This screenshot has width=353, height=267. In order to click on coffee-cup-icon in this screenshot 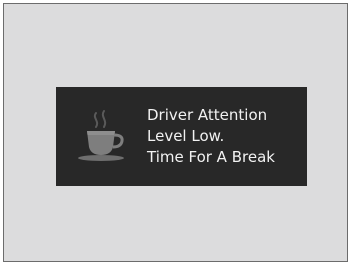, I will do `click(101, 135)`.